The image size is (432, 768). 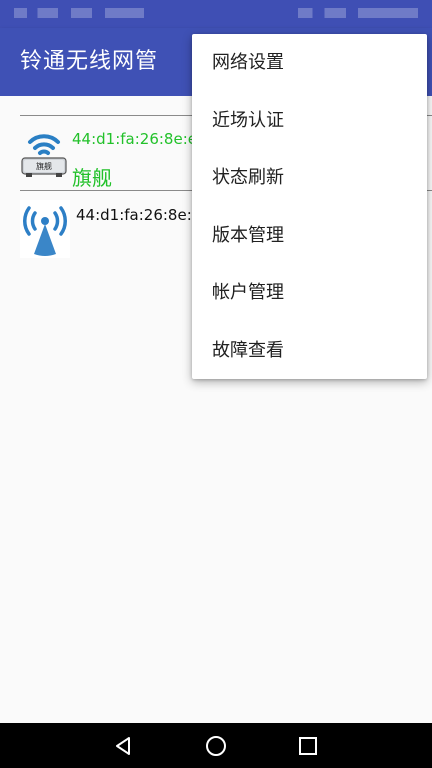 What do you see at coordinates (309, 293) in the screenshot?
I see `menu-item-account-management: 帐户管理` at bounding box center [309, 293].